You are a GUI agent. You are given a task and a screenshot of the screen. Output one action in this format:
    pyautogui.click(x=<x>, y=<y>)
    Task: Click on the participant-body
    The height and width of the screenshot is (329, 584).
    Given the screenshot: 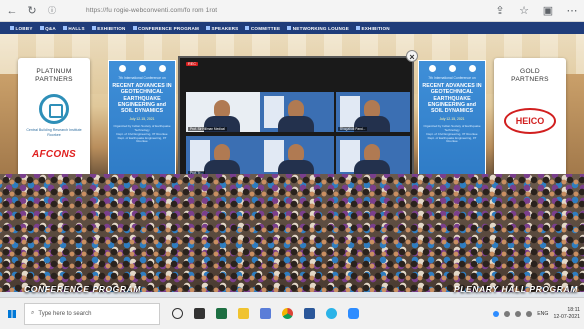 What is the action you would take?
    pyautogui.click(x=296, y=124)
    